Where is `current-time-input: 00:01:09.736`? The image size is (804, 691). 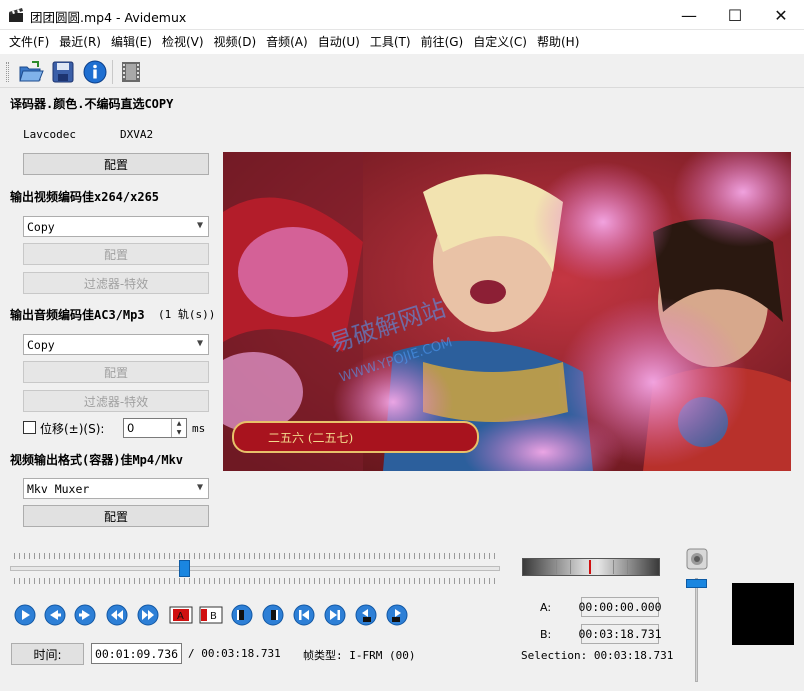
current-time-input: 00:01:09.736 is located at coordinates (136, 653).